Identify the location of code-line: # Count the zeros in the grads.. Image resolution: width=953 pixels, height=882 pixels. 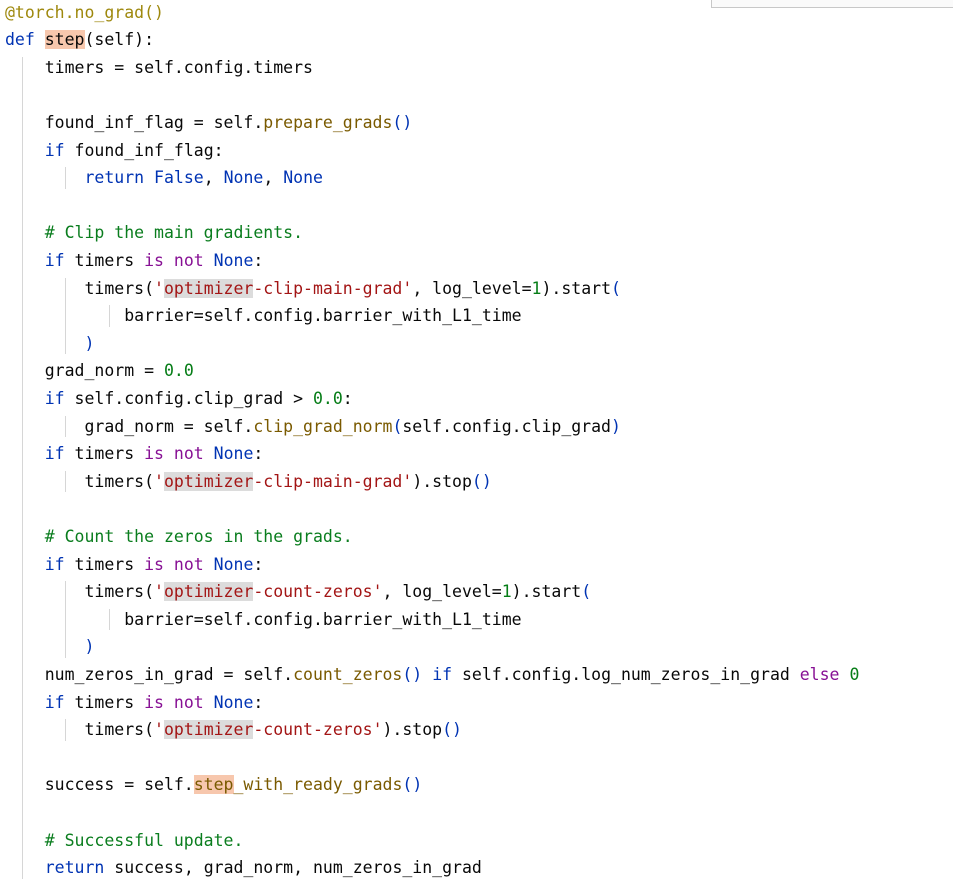
(179, 537).